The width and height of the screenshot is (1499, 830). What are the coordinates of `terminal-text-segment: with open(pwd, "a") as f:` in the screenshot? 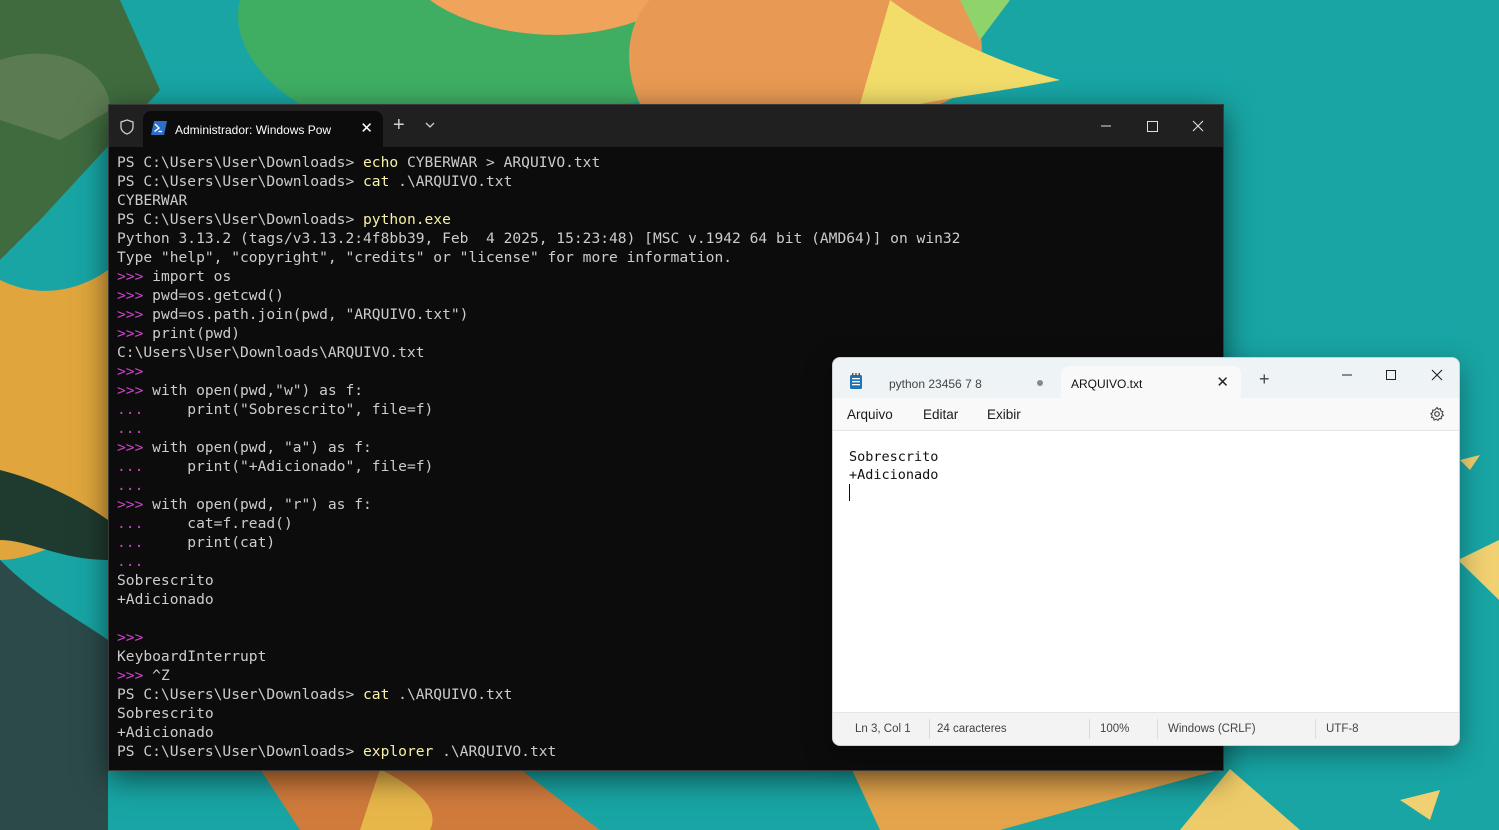 It's located at (262, 447).